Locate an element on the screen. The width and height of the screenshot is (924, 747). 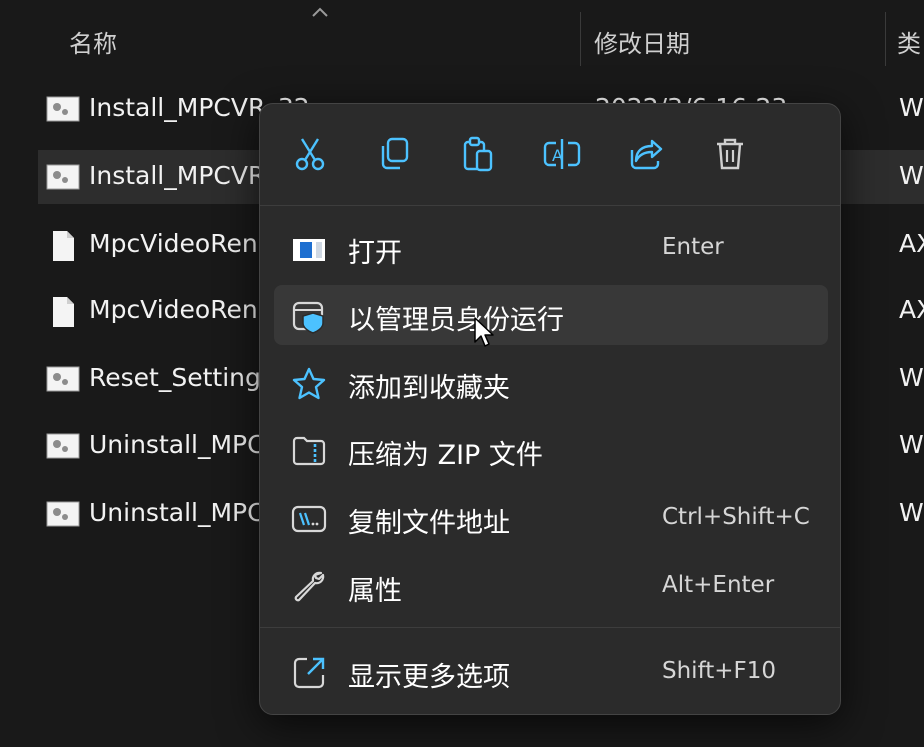
copy-button is located at coordinates (394, 154).